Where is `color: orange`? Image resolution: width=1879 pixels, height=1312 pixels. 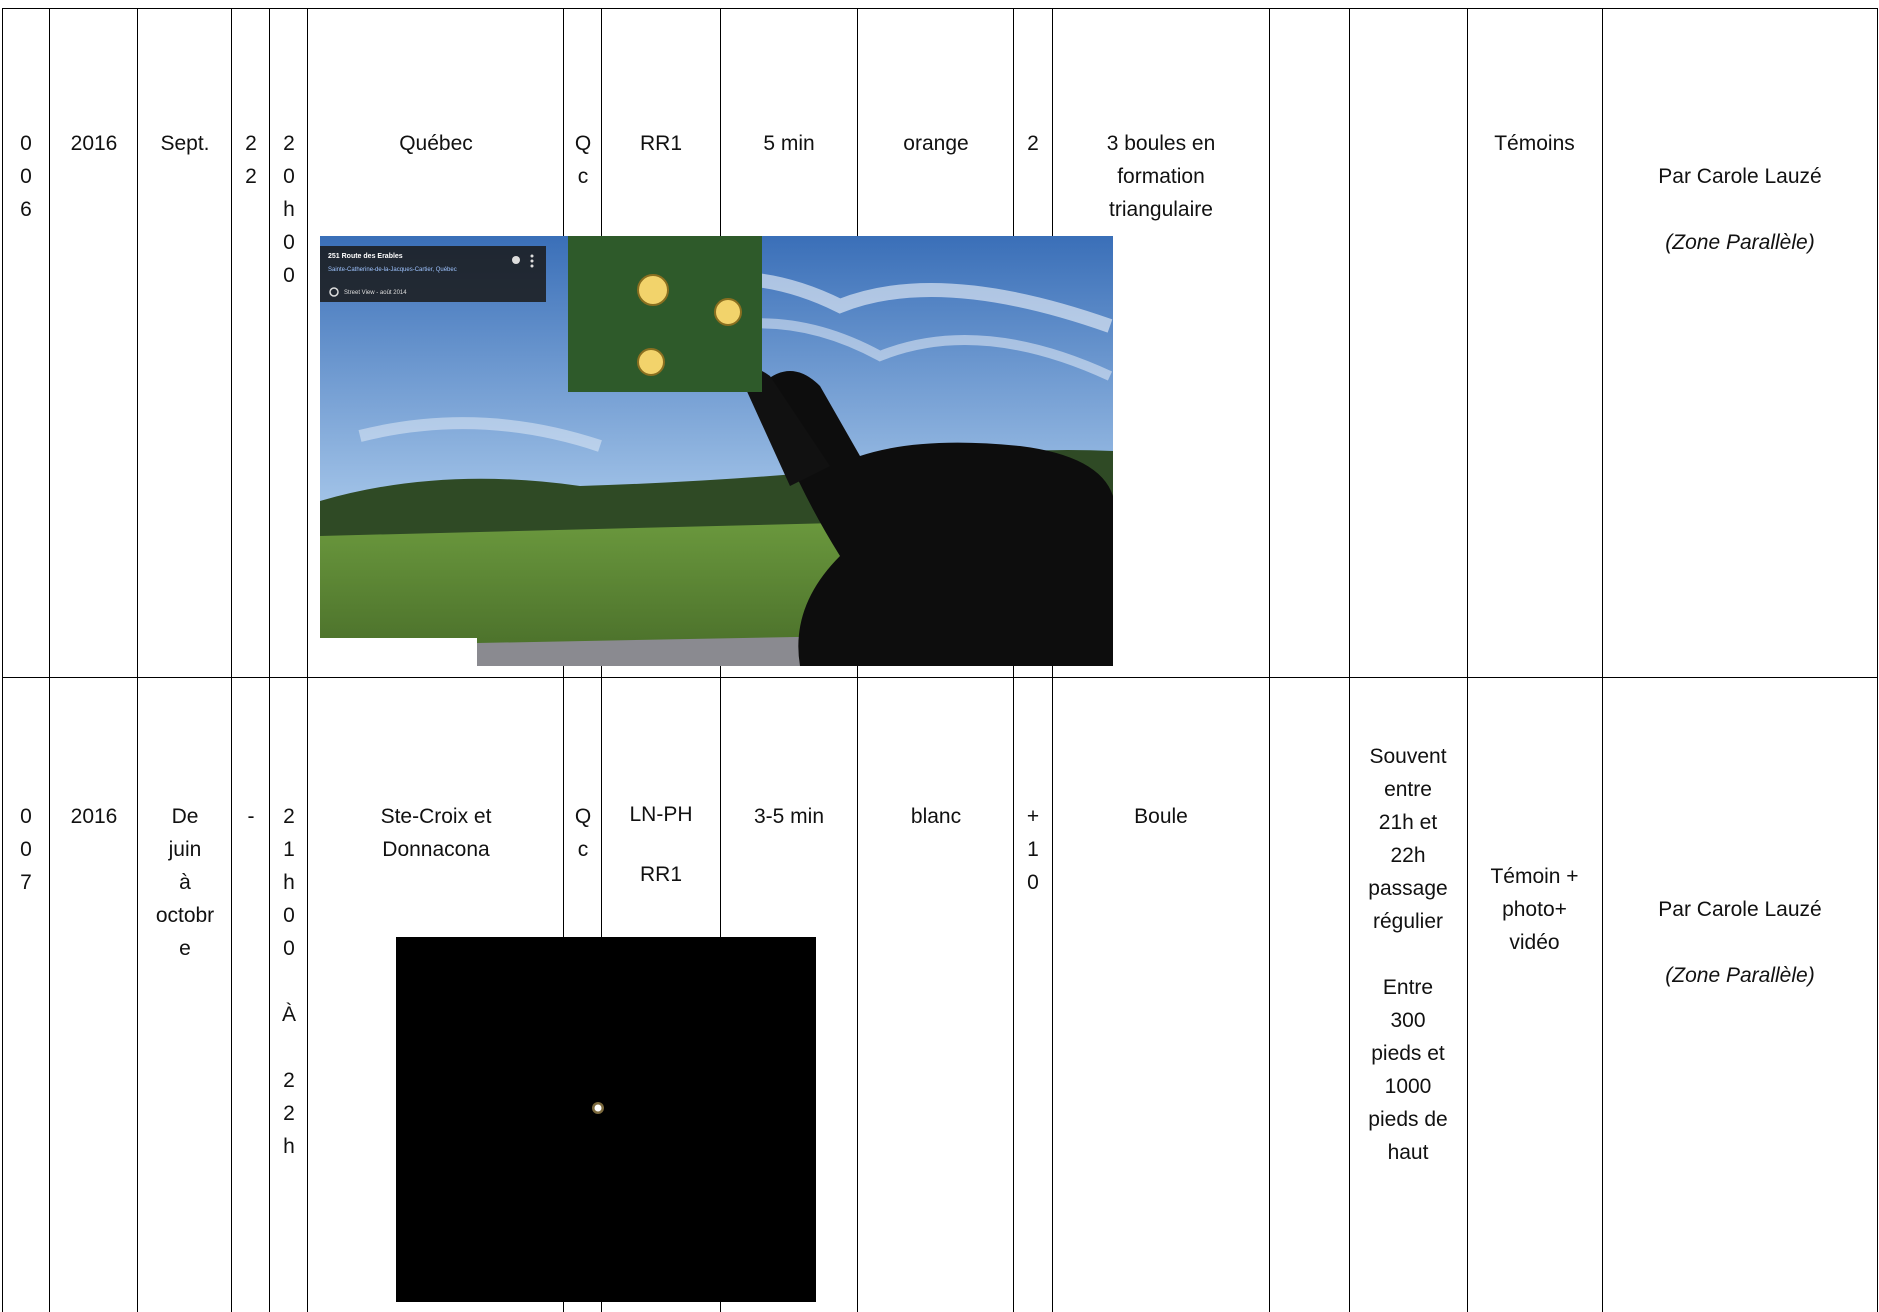 color: orange is located at coordinates (936, 143).